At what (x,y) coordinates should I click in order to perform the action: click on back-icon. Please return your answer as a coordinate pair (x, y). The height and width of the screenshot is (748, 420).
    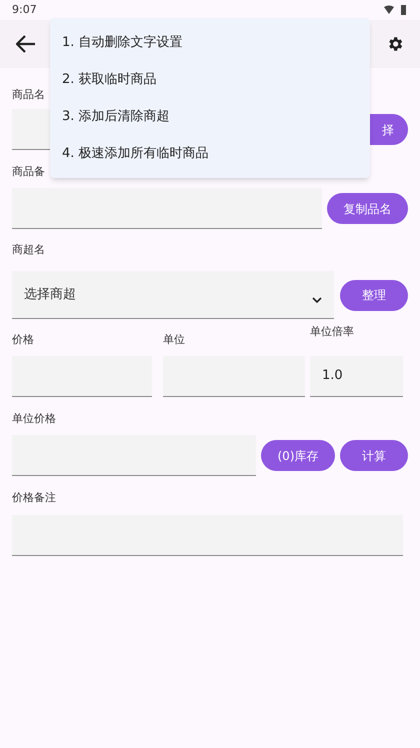
    Looking at the image, I should click on (26, 44).